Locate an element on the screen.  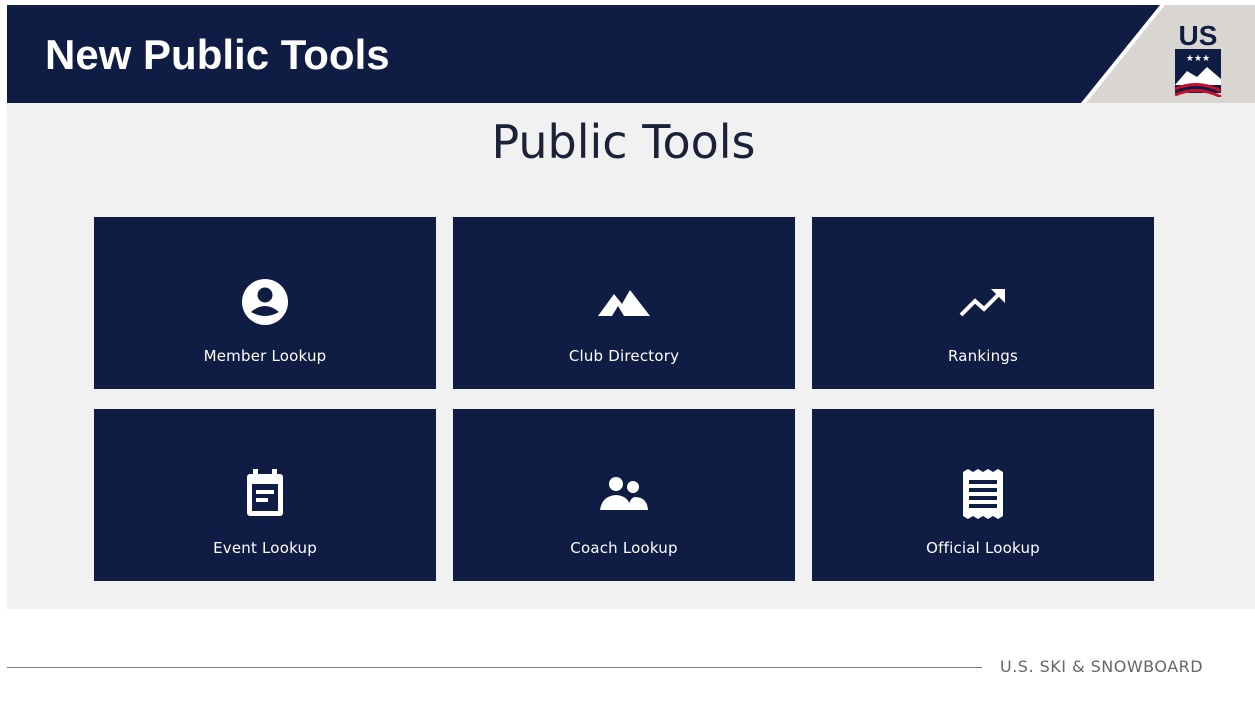
official-lookup-tile: Official Lookup is located at coordinates (983, 495).